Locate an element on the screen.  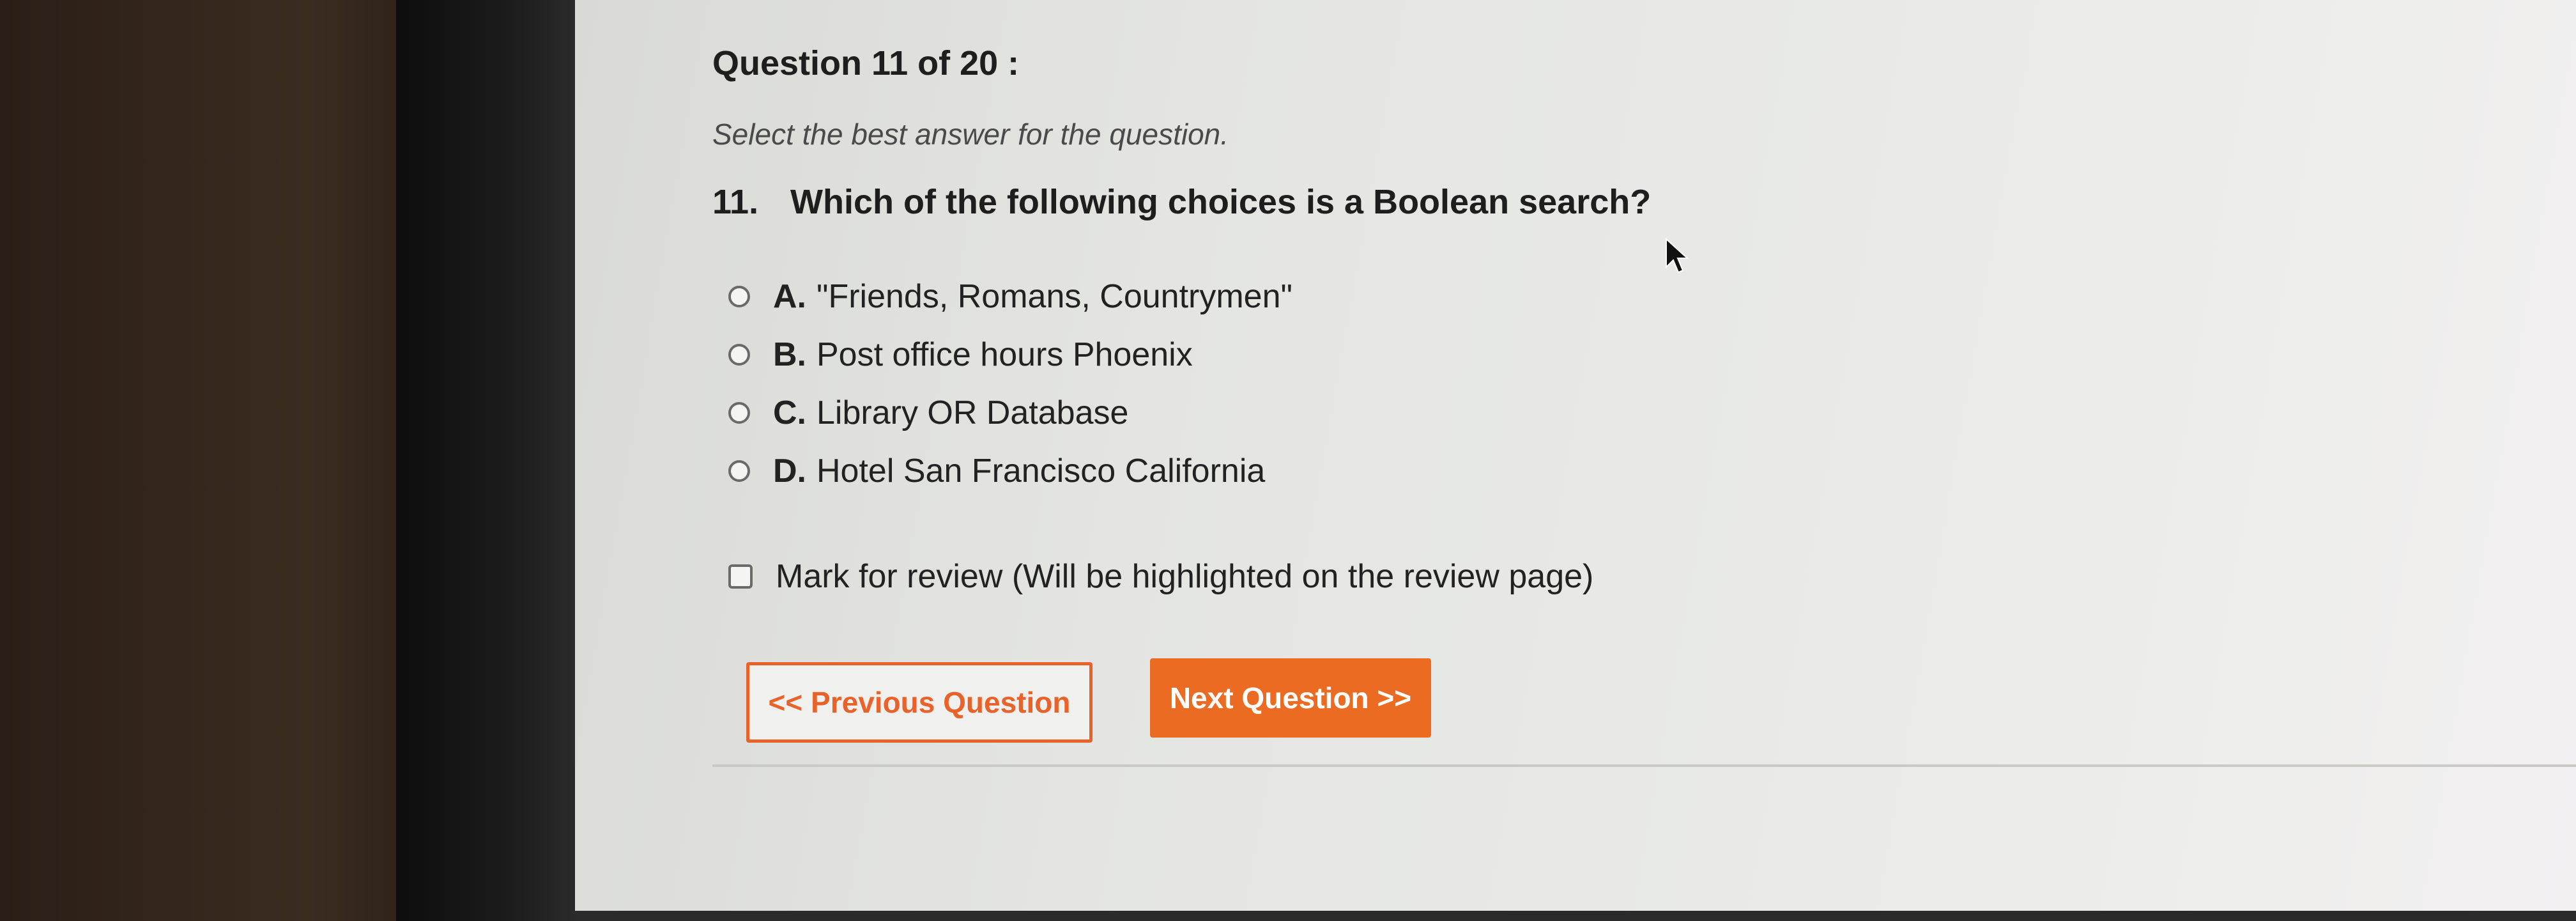
option-text: Hotel San Francisco California is located at coordinates (1041, 471).